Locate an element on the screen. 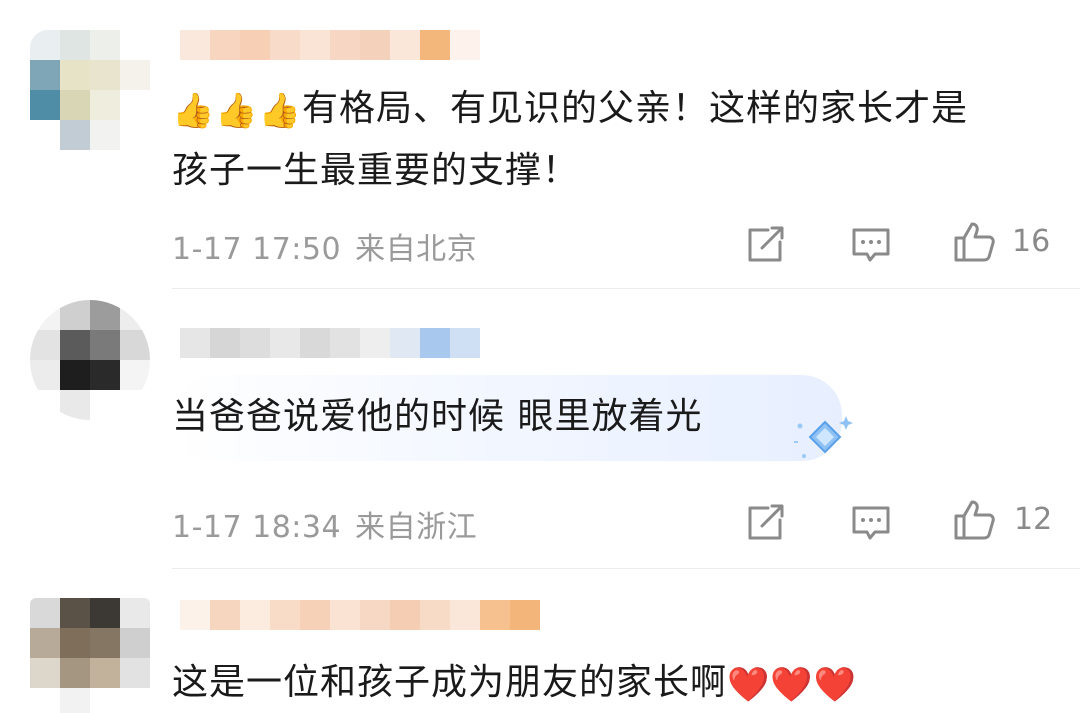 Image resolution: width=1080 pixels, height=713 pixels. location: 来自浙江 is located at coordinates (416, 527).